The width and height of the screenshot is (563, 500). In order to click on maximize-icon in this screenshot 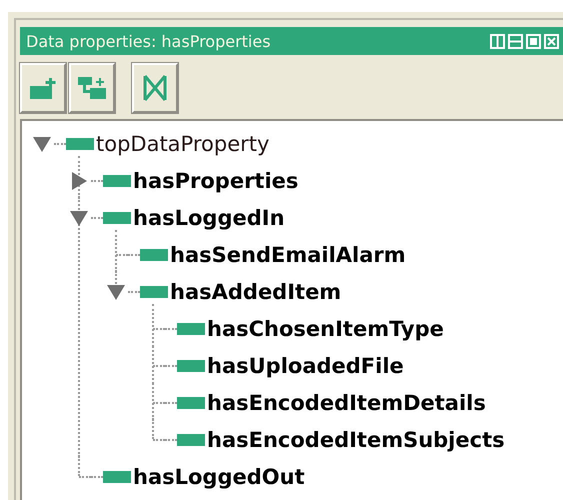, I will do `click(533, 41)`.